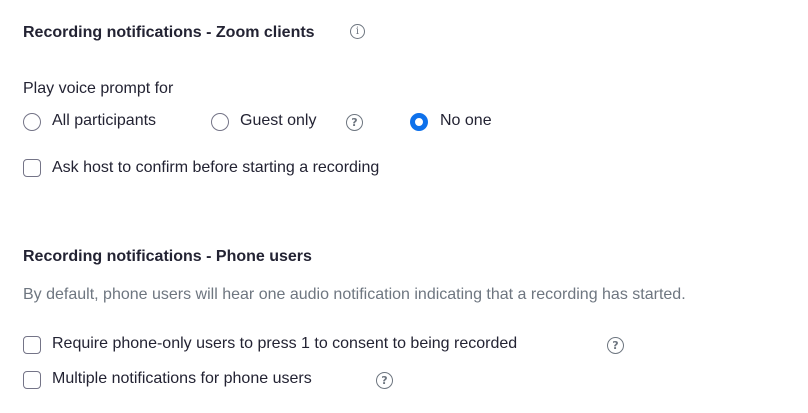  I want to click on radio-no-one, so click(419, 122).